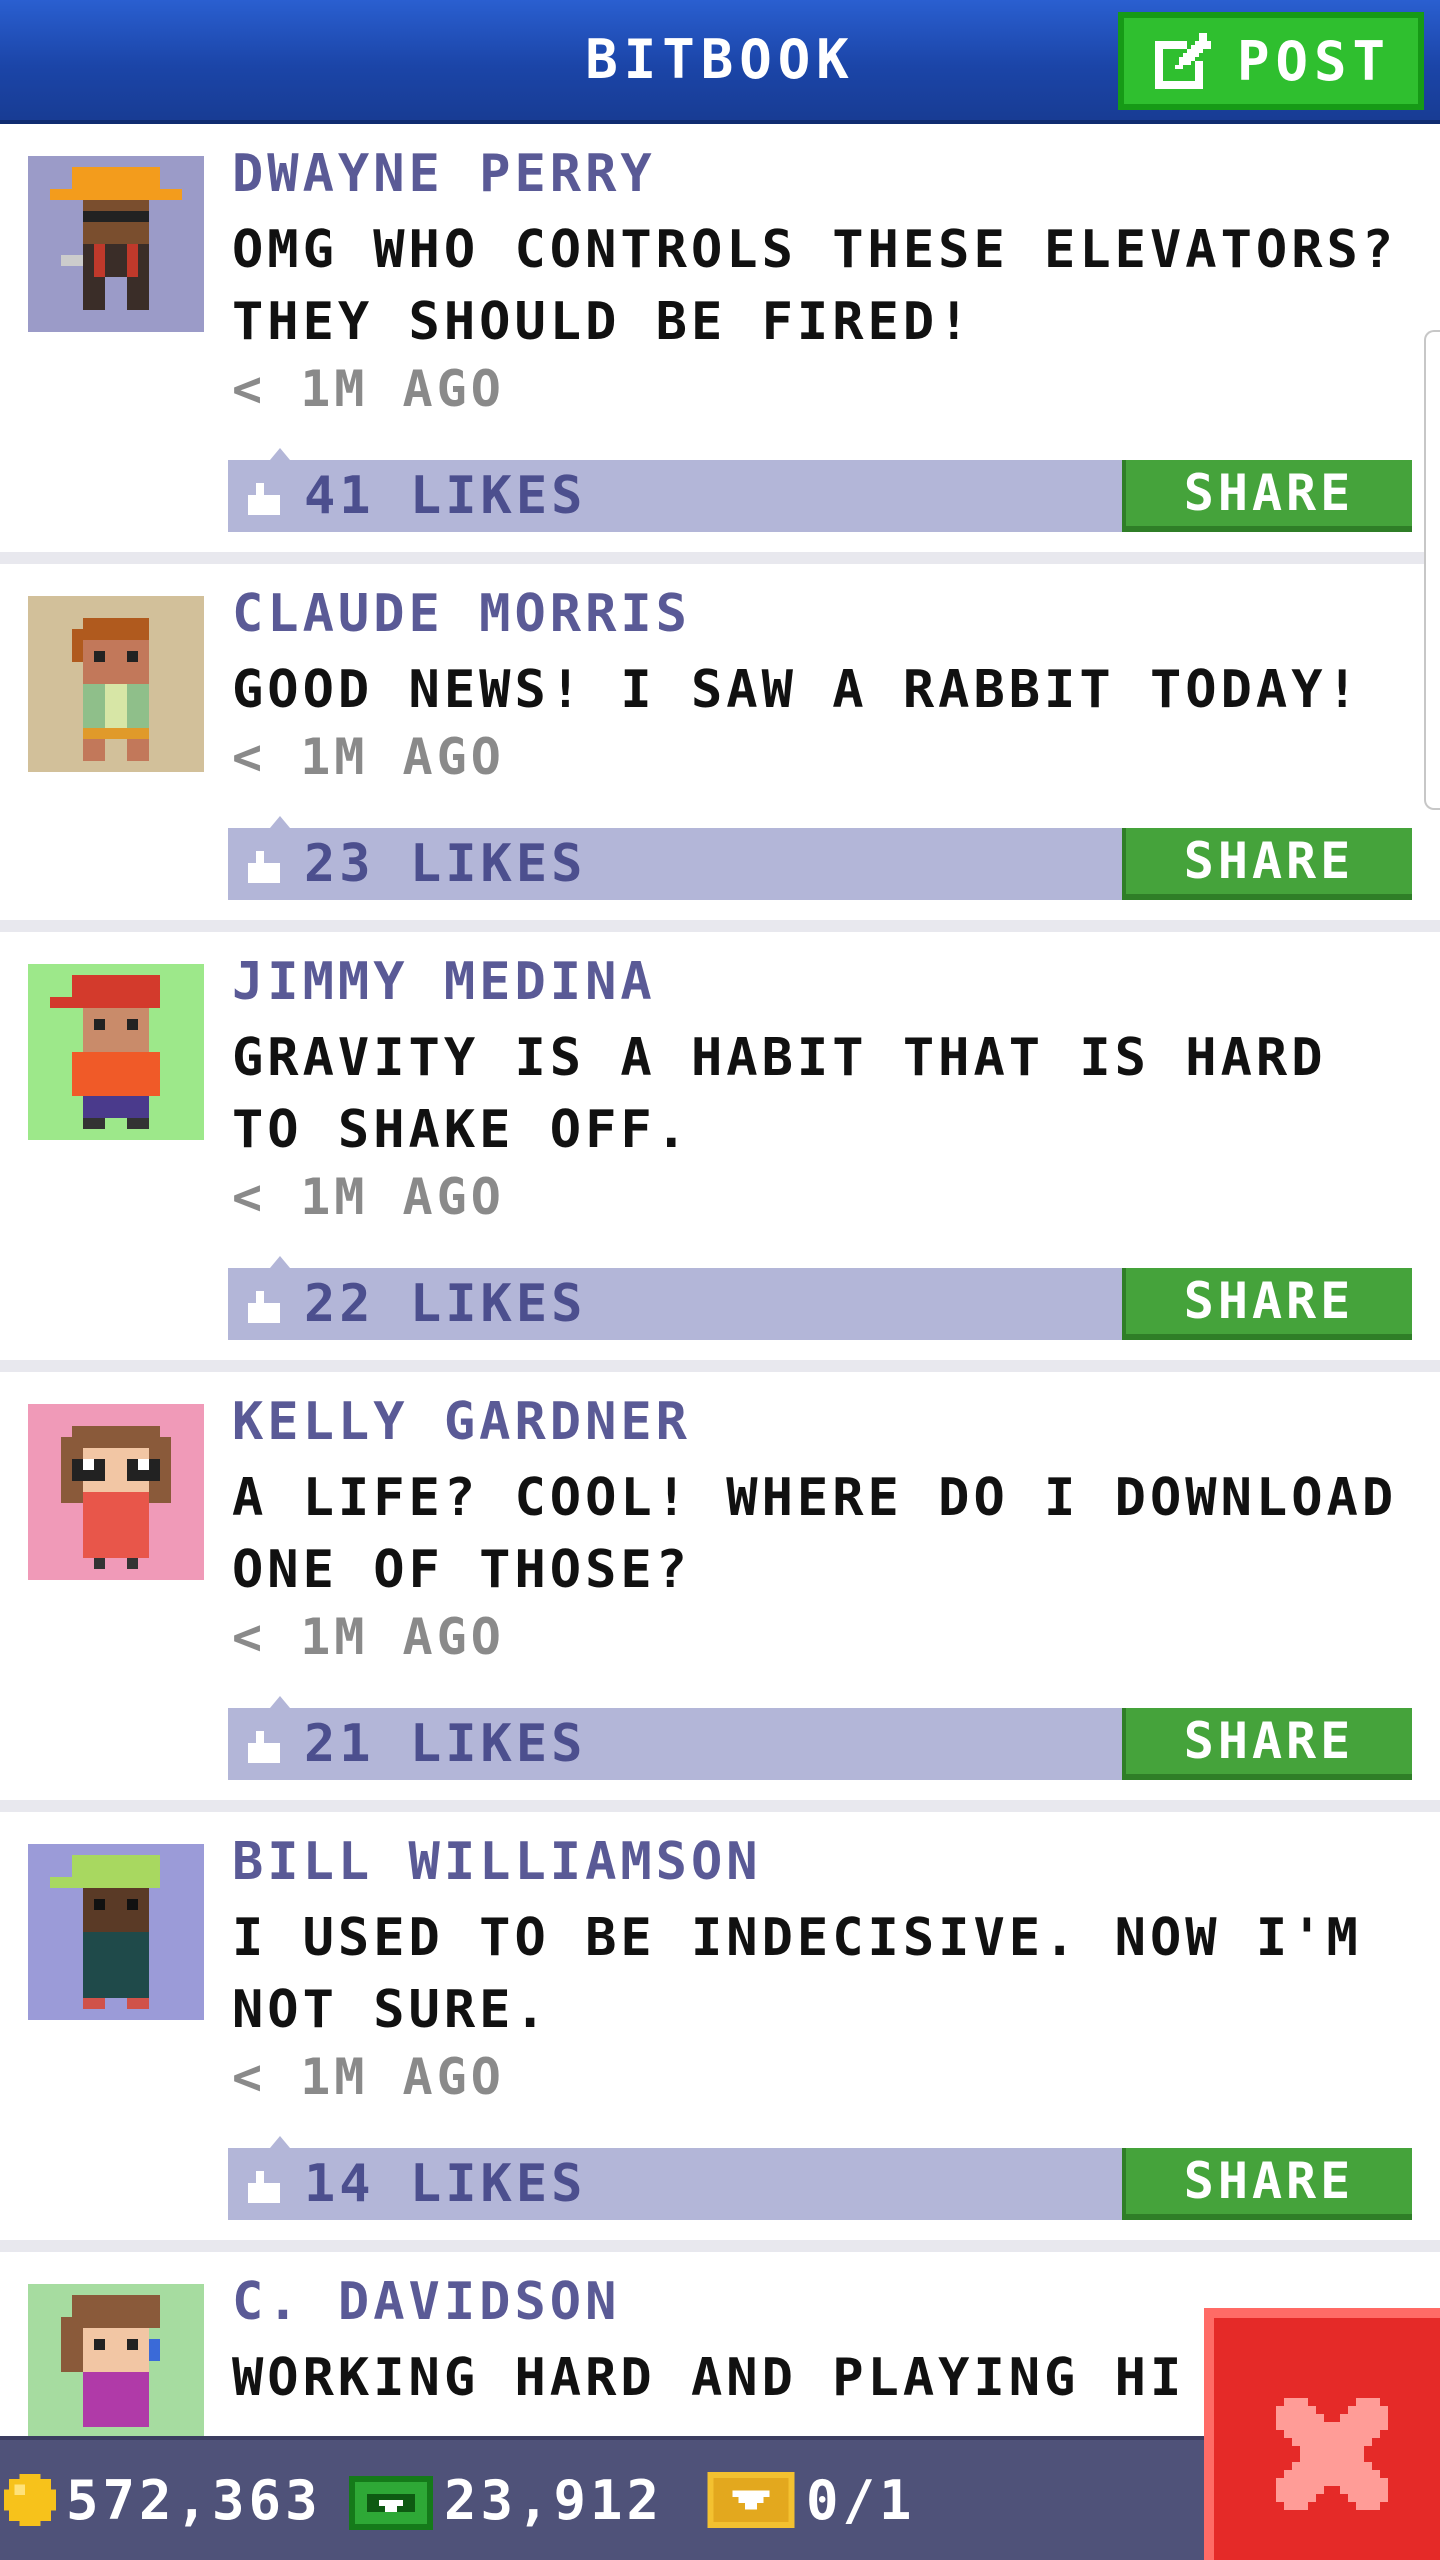  What do you see at coordinates (461, 1422) in the screenshot?
I see `post-author: KELLY GARDNER` at bounding box center [461, 1422].